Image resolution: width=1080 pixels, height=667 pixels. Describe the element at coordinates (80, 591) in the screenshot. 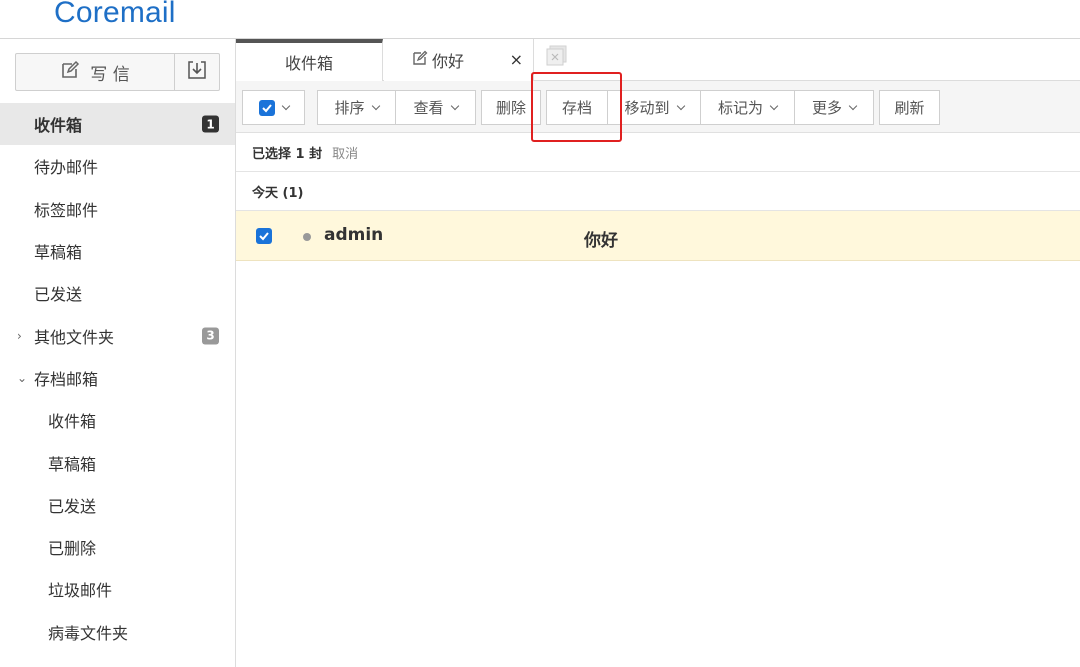

I see `sidebar-item-label: 垃圾邮件` at that location.